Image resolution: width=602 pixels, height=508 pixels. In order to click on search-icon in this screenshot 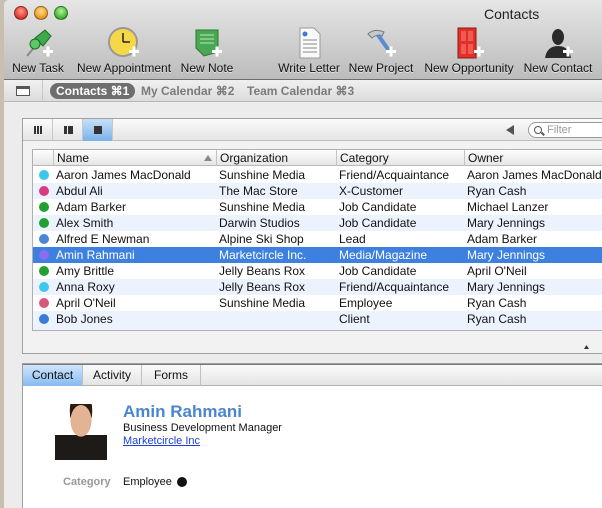, I will do `click(538, 130)`.